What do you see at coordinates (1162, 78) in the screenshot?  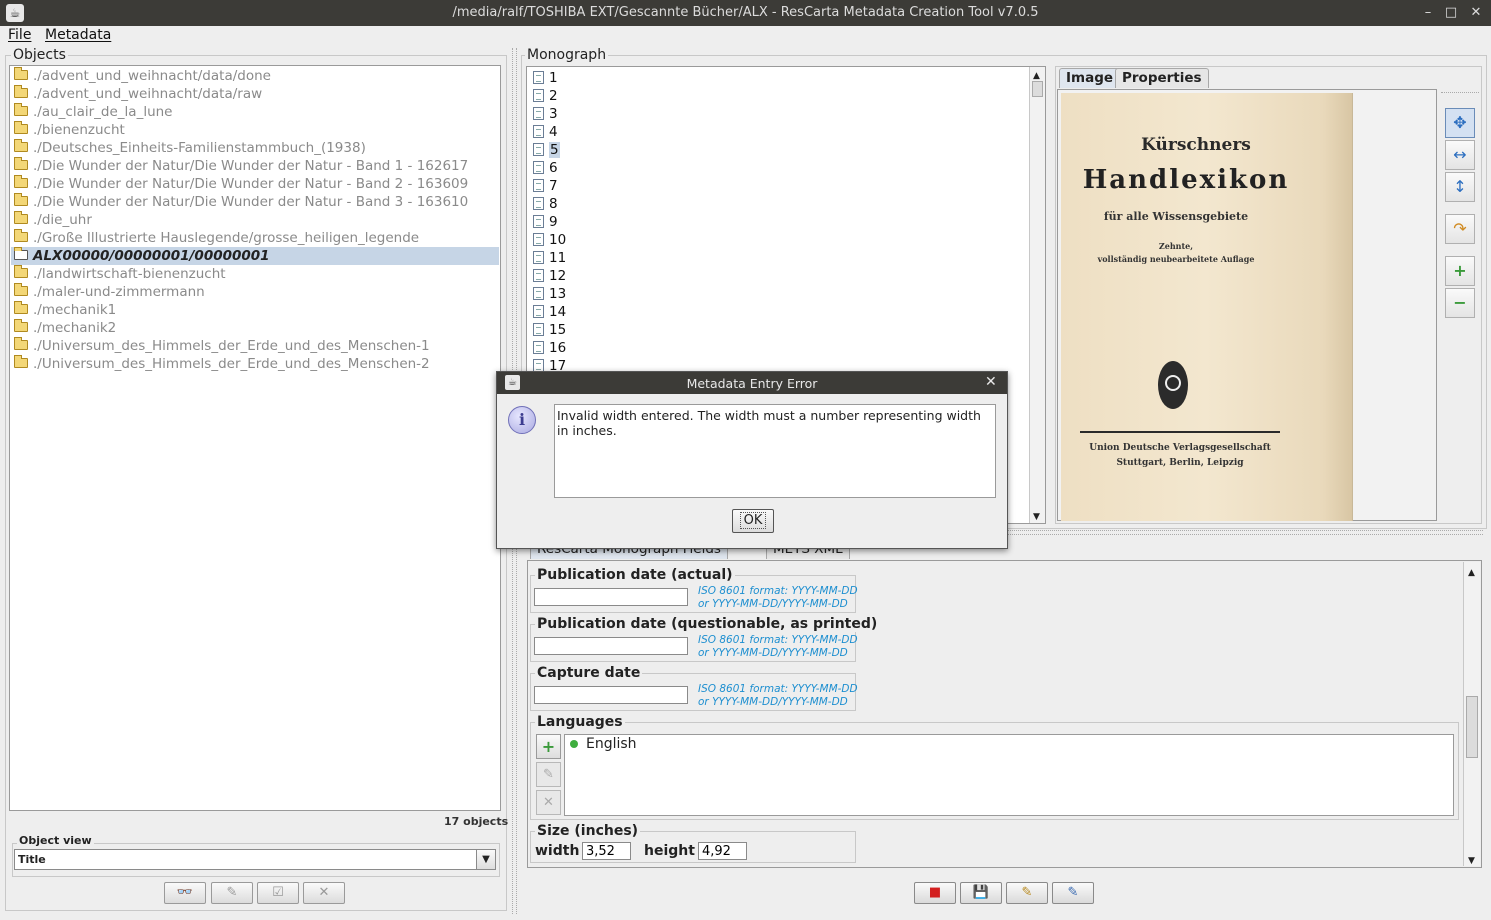 I see `tab-properties: Properties` at bounding box center [1162, 78].